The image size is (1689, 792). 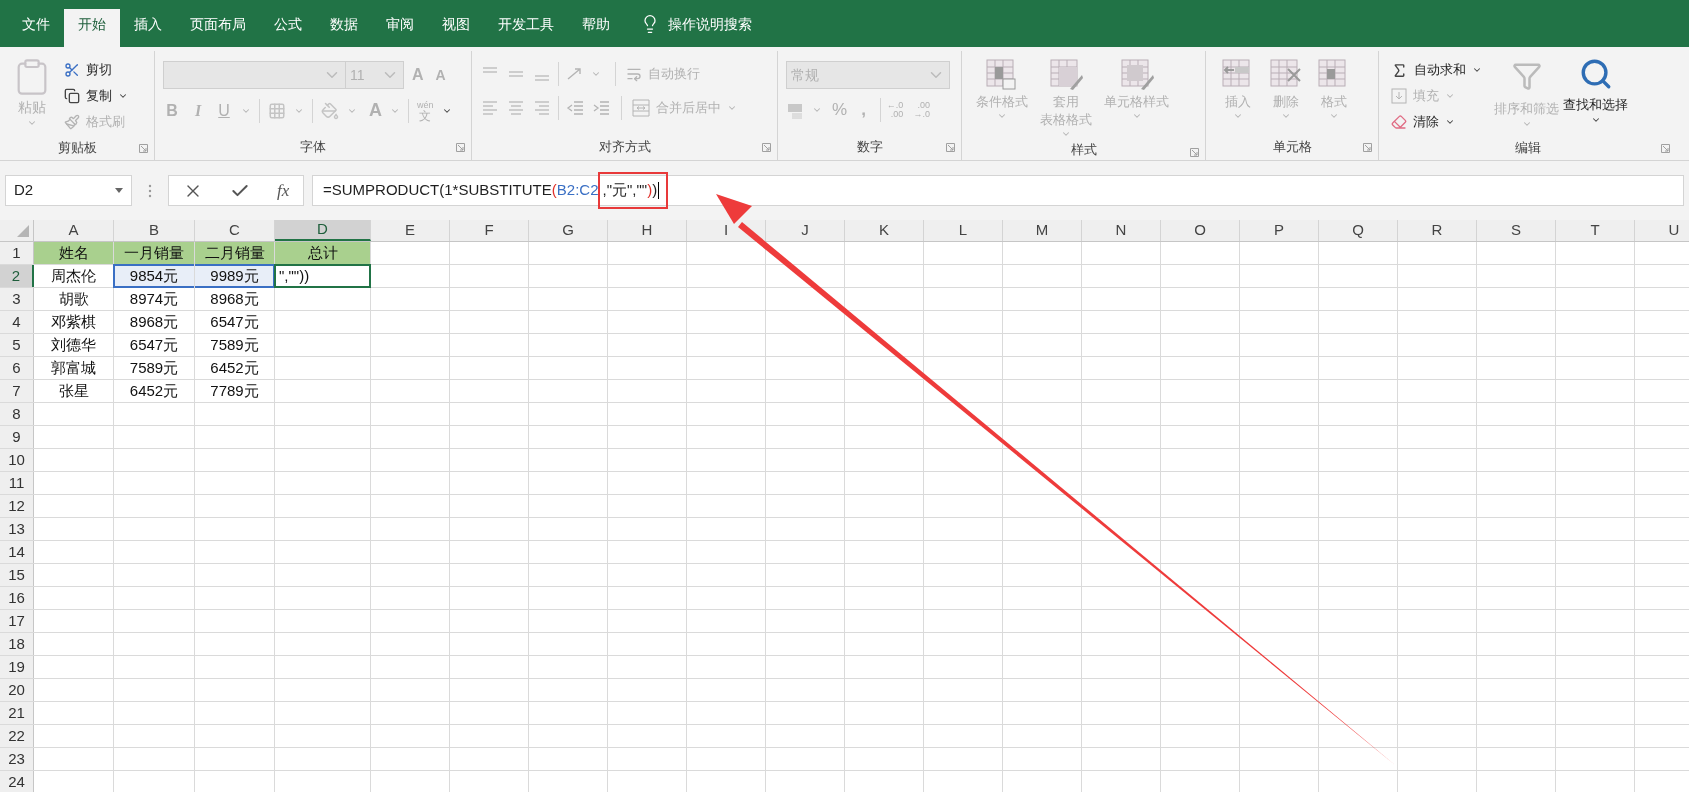 What do you see at coordinates (400, 28) in the screenshot?
I see `ribbon-tab: 审阅` at bounding box center [400, 28].